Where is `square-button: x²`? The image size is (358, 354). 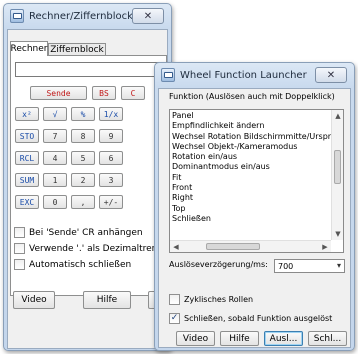 square-button: x² is located at coordinates (27, 114).